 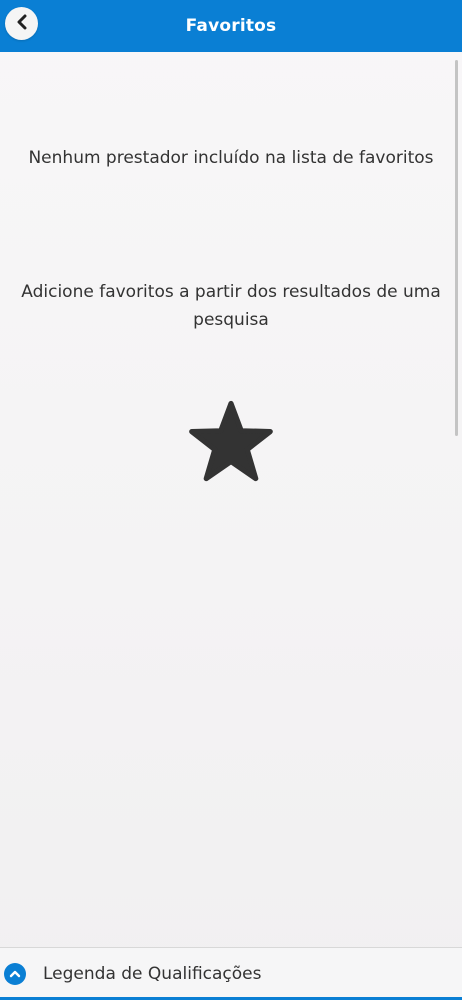 What do you see at coordinates (15, 974) in the screenshot?
I see `chevron-up-icon` at bounding box center [15, 974].